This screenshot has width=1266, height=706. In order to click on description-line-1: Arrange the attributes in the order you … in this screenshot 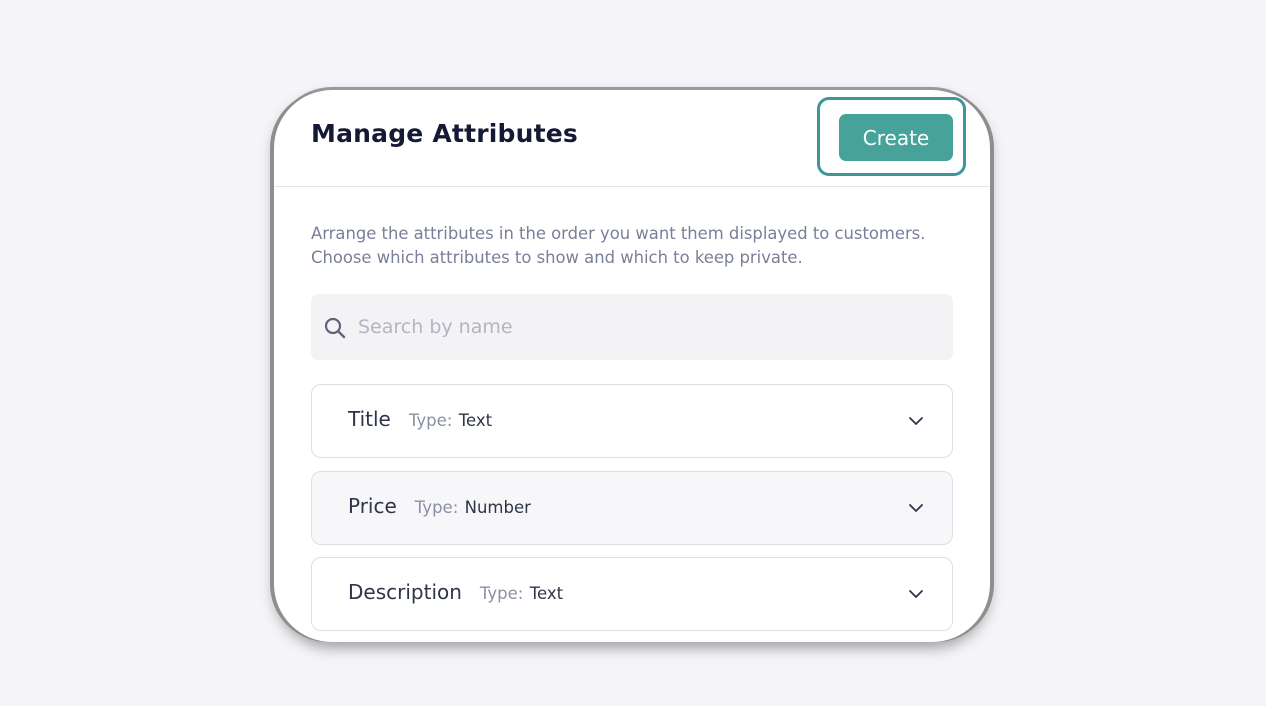, I will do `click(618, 233)`.